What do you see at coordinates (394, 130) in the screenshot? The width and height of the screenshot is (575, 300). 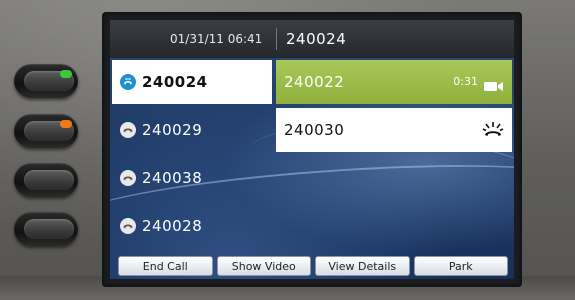 I see `call-session-240030: 240030` at bounding box center [394, 130].